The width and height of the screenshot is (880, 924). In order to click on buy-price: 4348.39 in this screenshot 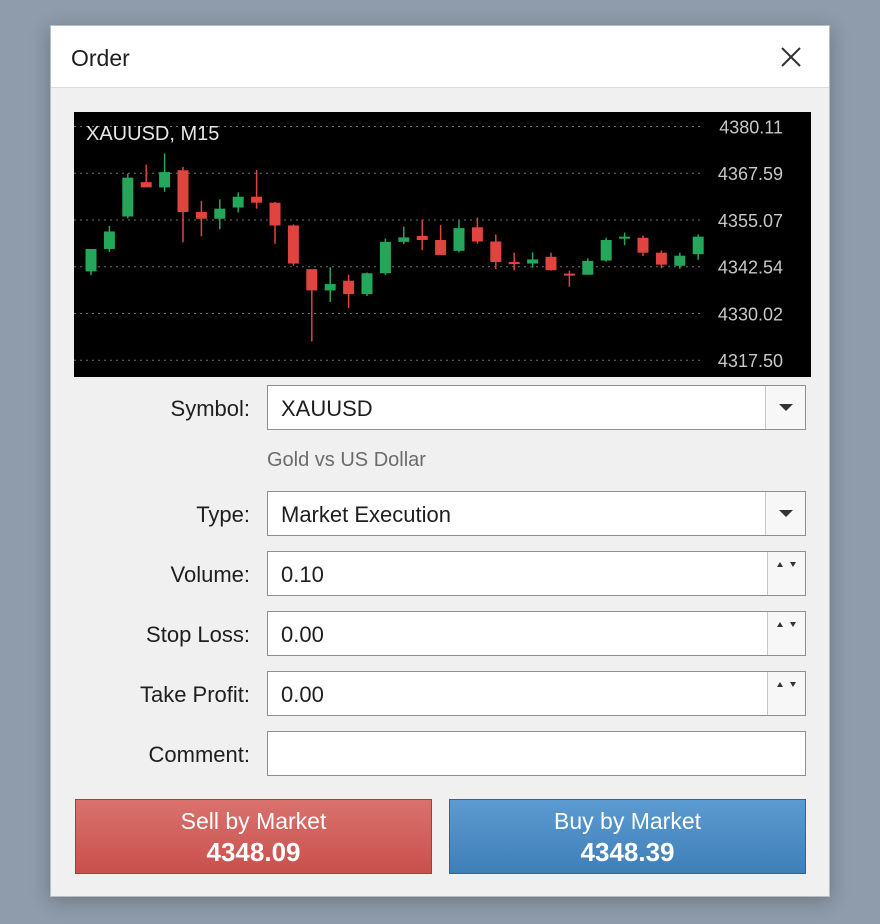, I will do `click(627, 852)`.